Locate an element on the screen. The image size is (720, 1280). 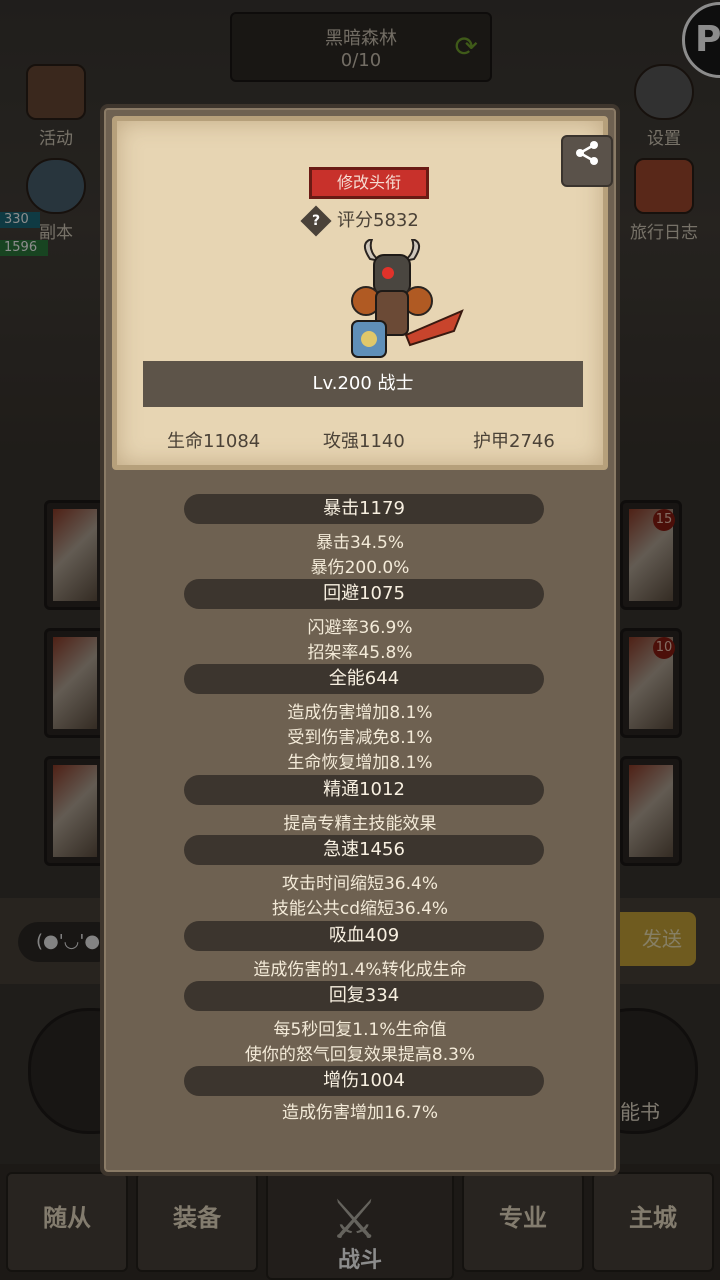
section-line: 攻击时间缩短36.4% is located at coordinates (359, 884).